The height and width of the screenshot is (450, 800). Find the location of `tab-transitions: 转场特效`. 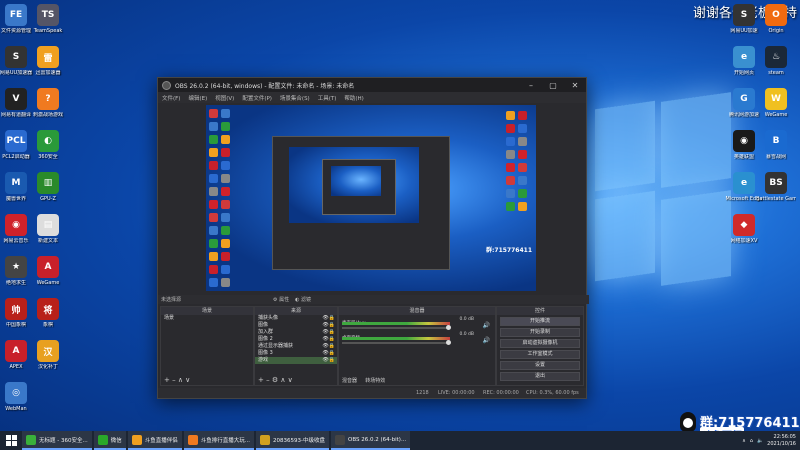

tab-transitions: 转场特效 is located at coordinates (375, 381).